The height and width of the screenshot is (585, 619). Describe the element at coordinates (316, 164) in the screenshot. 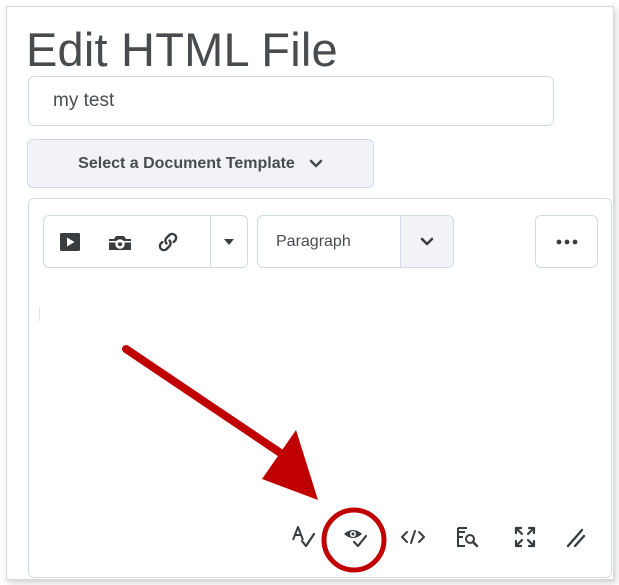

I see `chevron-down-icon` at that location.